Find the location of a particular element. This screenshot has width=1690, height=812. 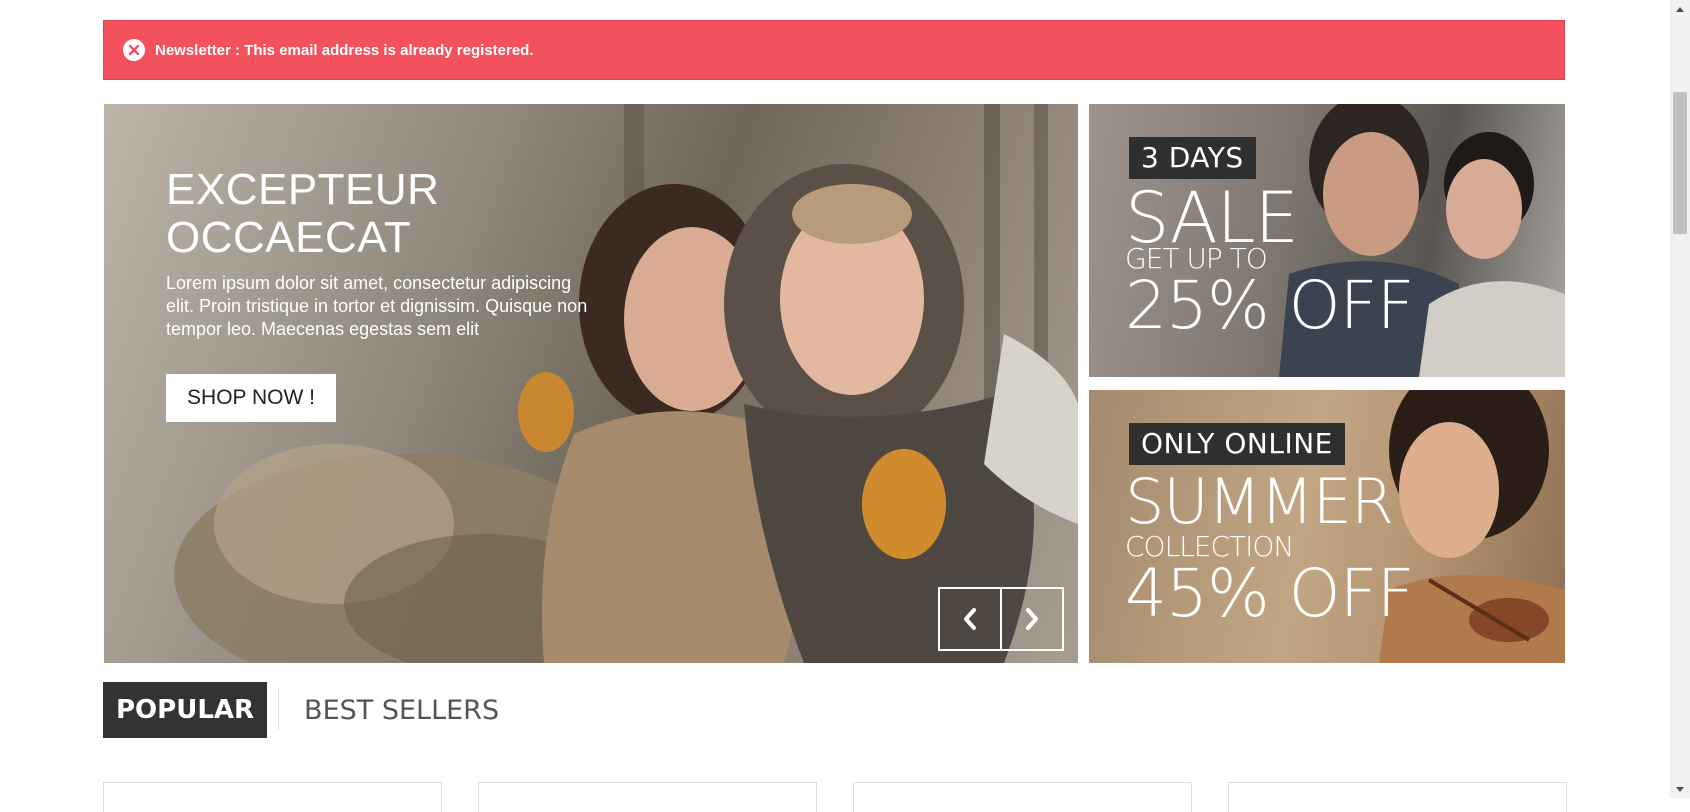

slider-prev-button is located at coordinates (971, 619).